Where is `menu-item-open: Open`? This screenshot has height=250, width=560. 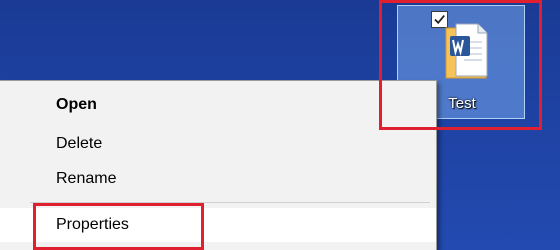
menu-item-open: Open is located at coordinates (218, 105).